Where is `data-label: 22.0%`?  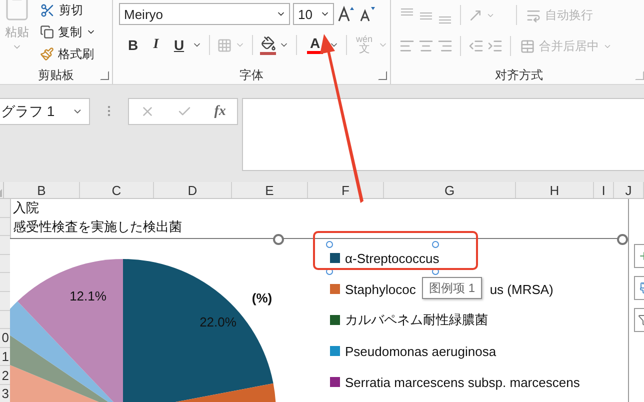 data-label: 22.0% is located at coordinates (218, 322).